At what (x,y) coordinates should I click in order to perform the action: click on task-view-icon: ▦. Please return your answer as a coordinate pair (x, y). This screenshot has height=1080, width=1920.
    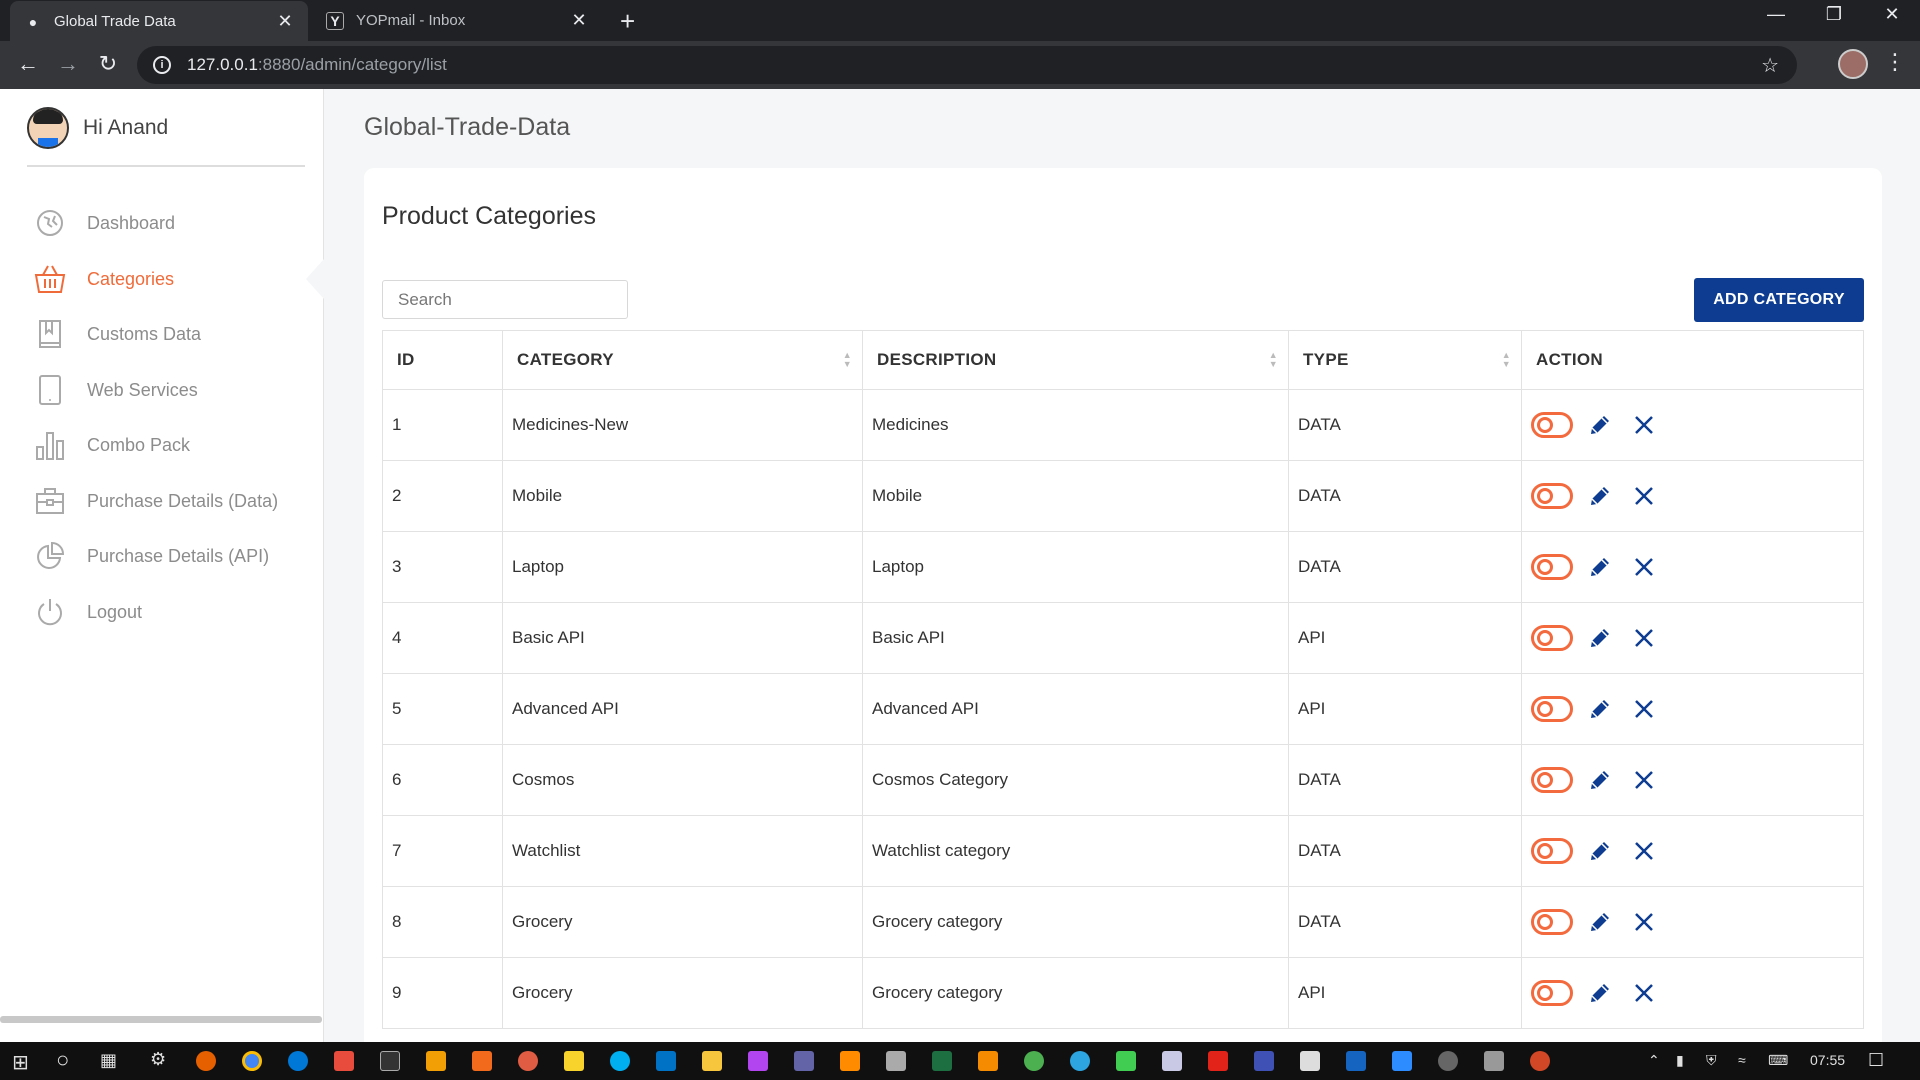
    Looking at the image, I should click on (108, 1060).